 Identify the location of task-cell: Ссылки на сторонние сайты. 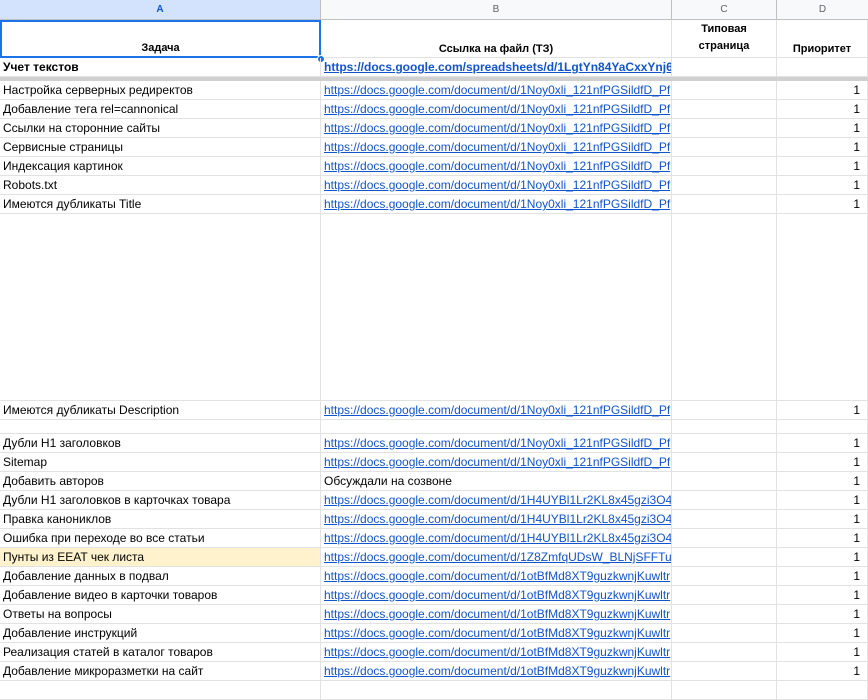
(160, 128).